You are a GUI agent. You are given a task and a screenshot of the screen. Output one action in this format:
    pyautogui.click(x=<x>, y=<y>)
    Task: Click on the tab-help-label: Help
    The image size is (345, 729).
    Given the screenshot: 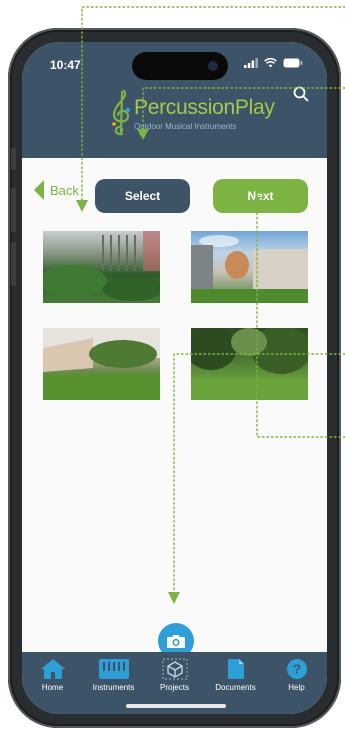 What is the action you would take?
    pyautogui.click(x=296, y=687)
    